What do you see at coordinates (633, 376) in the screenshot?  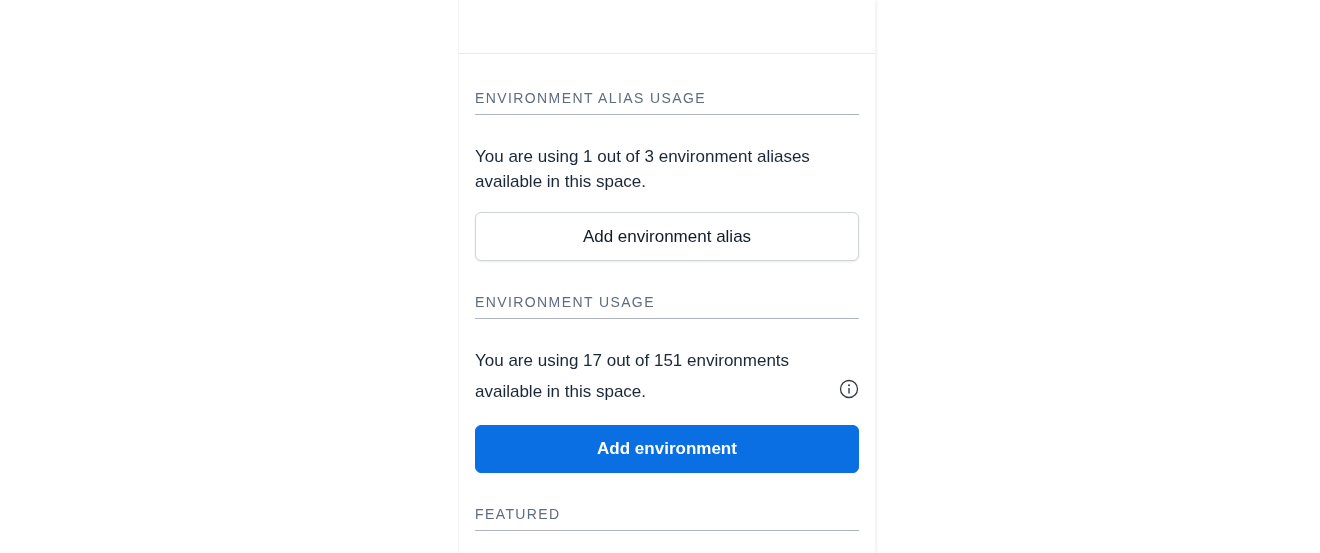 I see `usage-text: You are using 17 out of 151 environments available in this space.` at bounding box center [633, 376].